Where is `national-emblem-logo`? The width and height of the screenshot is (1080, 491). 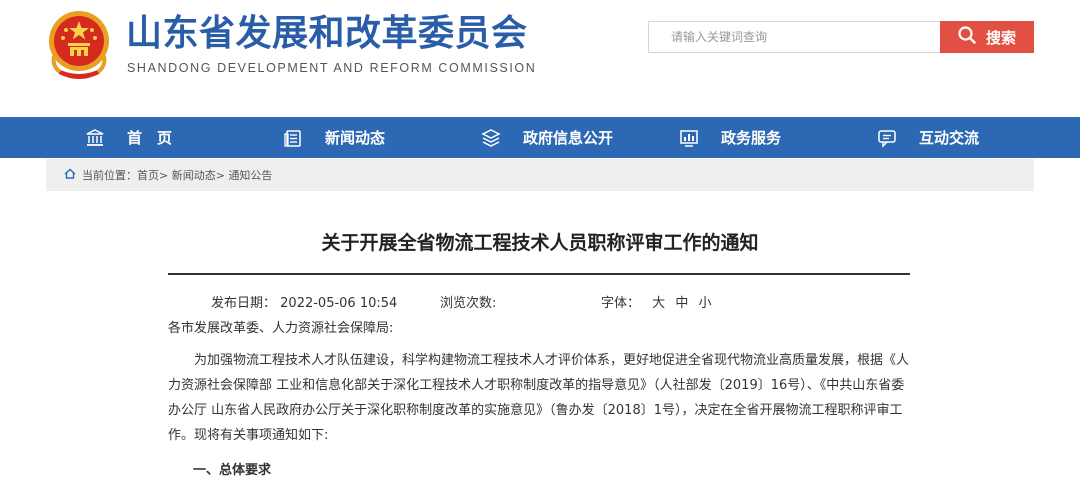 national-emblem-logo is located at coordinates (79, 45).